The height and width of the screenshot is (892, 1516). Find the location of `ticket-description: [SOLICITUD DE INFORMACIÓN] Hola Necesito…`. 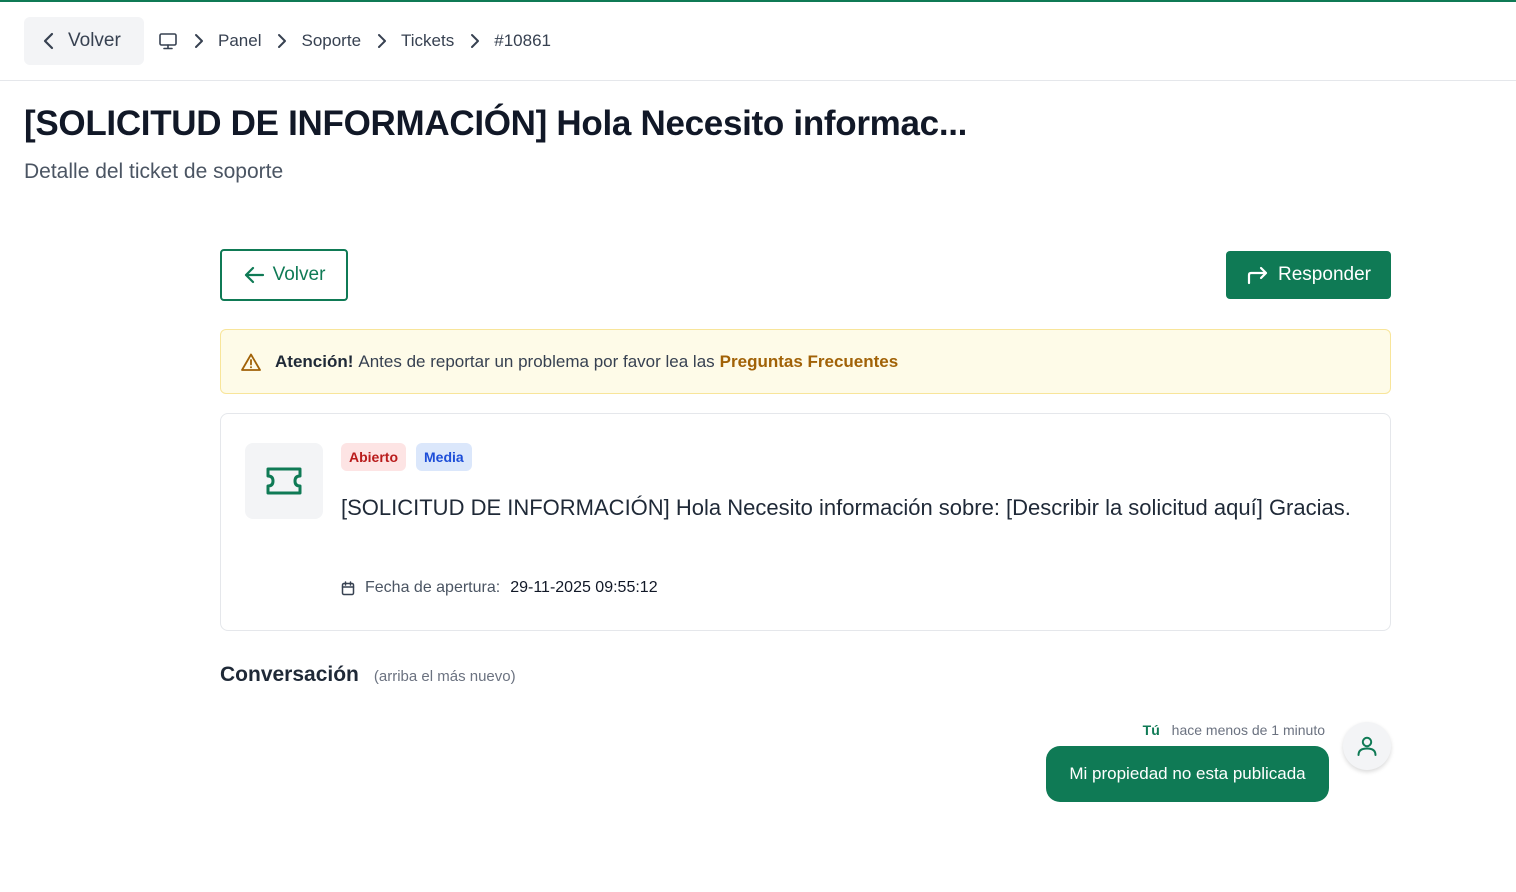

ticket-description: [SOLICITUD DE INFORMACIÓN] Hola Necesito… is located at coordinates (846, 507).